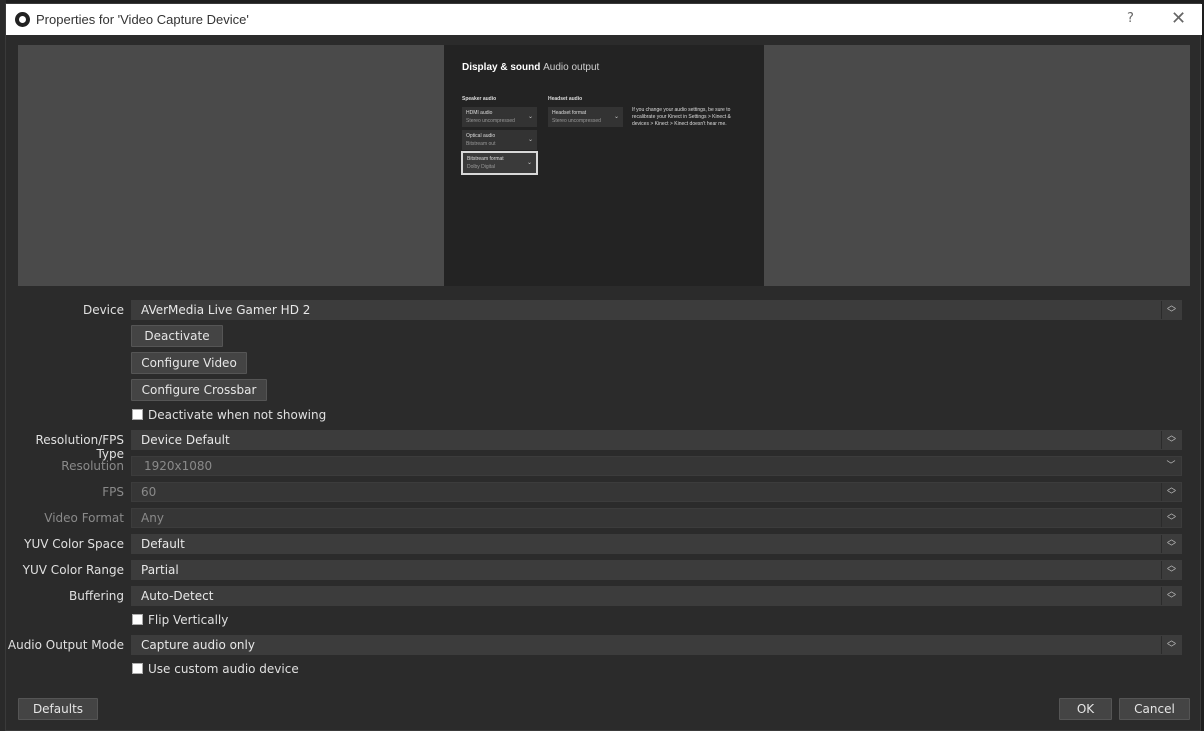 Image resolution: width=1204 pixels, height=731 pixels. I want to click on resolution-select: 1920x1080 ﹀, so click(656, 466).